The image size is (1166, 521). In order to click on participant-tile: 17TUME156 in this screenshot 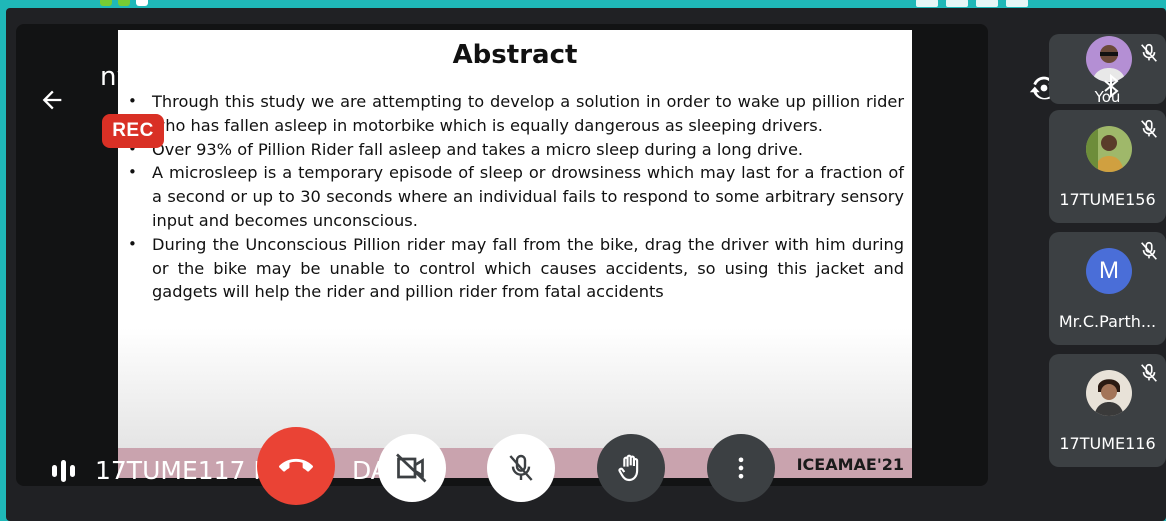, I will do `click(1107, 166)`.